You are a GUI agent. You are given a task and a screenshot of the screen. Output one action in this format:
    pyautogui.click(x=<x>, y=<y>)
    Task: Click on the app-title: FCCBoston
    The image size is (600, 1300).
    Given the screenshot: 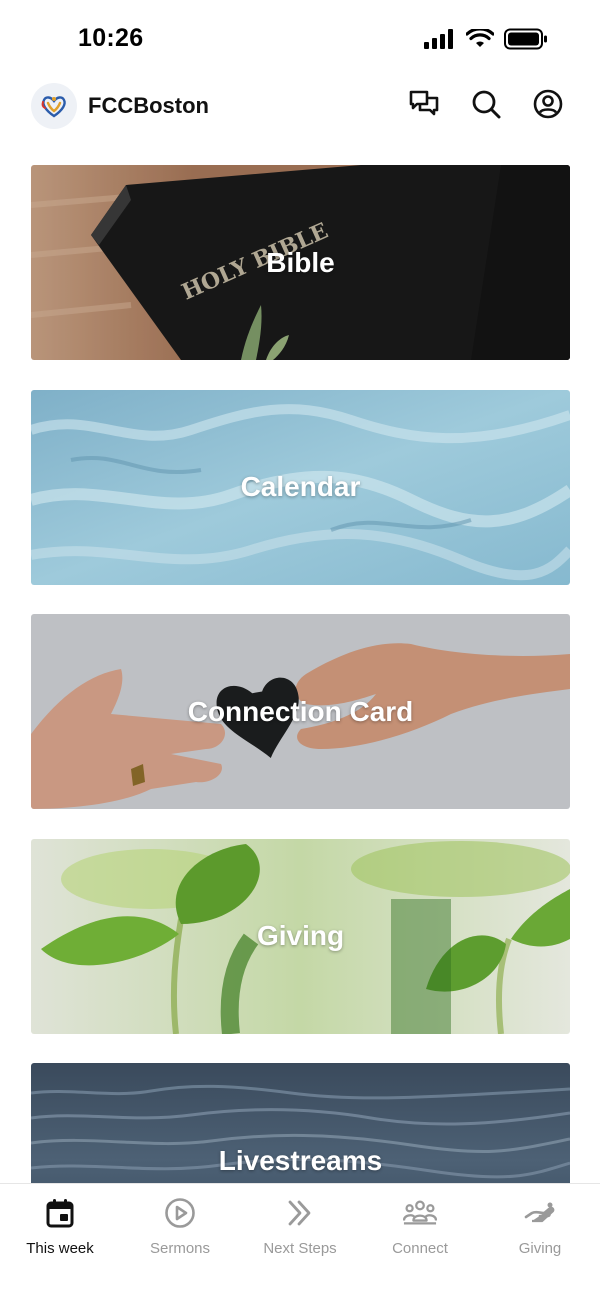 What is the action you would take?
    pyautogui.click(x=148, y=105)
    